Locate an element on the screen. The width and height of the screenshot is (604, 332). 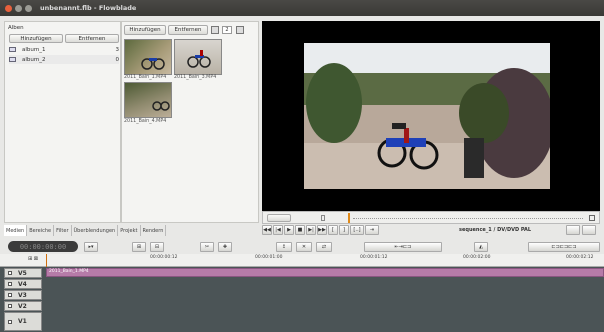
tab-project: Projekt is located at coordinates (129, 230).